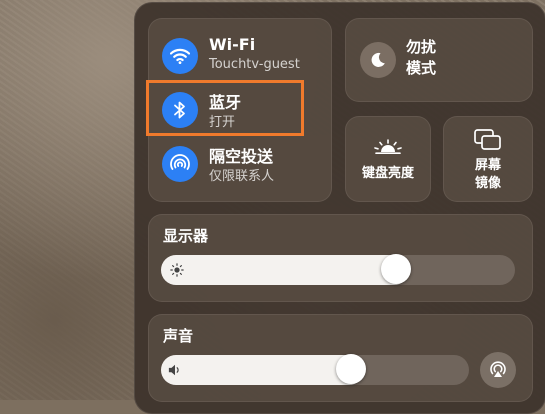 The image size is (545, 414). What do you see at coordinates (180, 164) in the screenshot?
I see `airdrop-icon` at bounding box center [180, 164].